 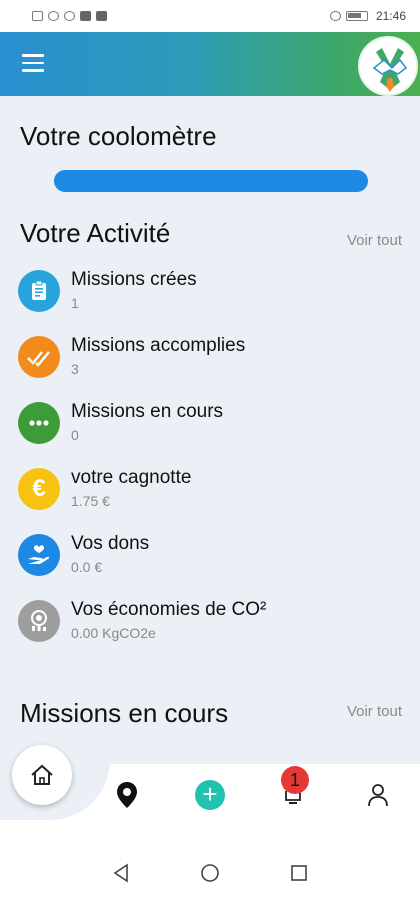 I want to click on activity-label: Vos dons, so click(x=110, y=543).